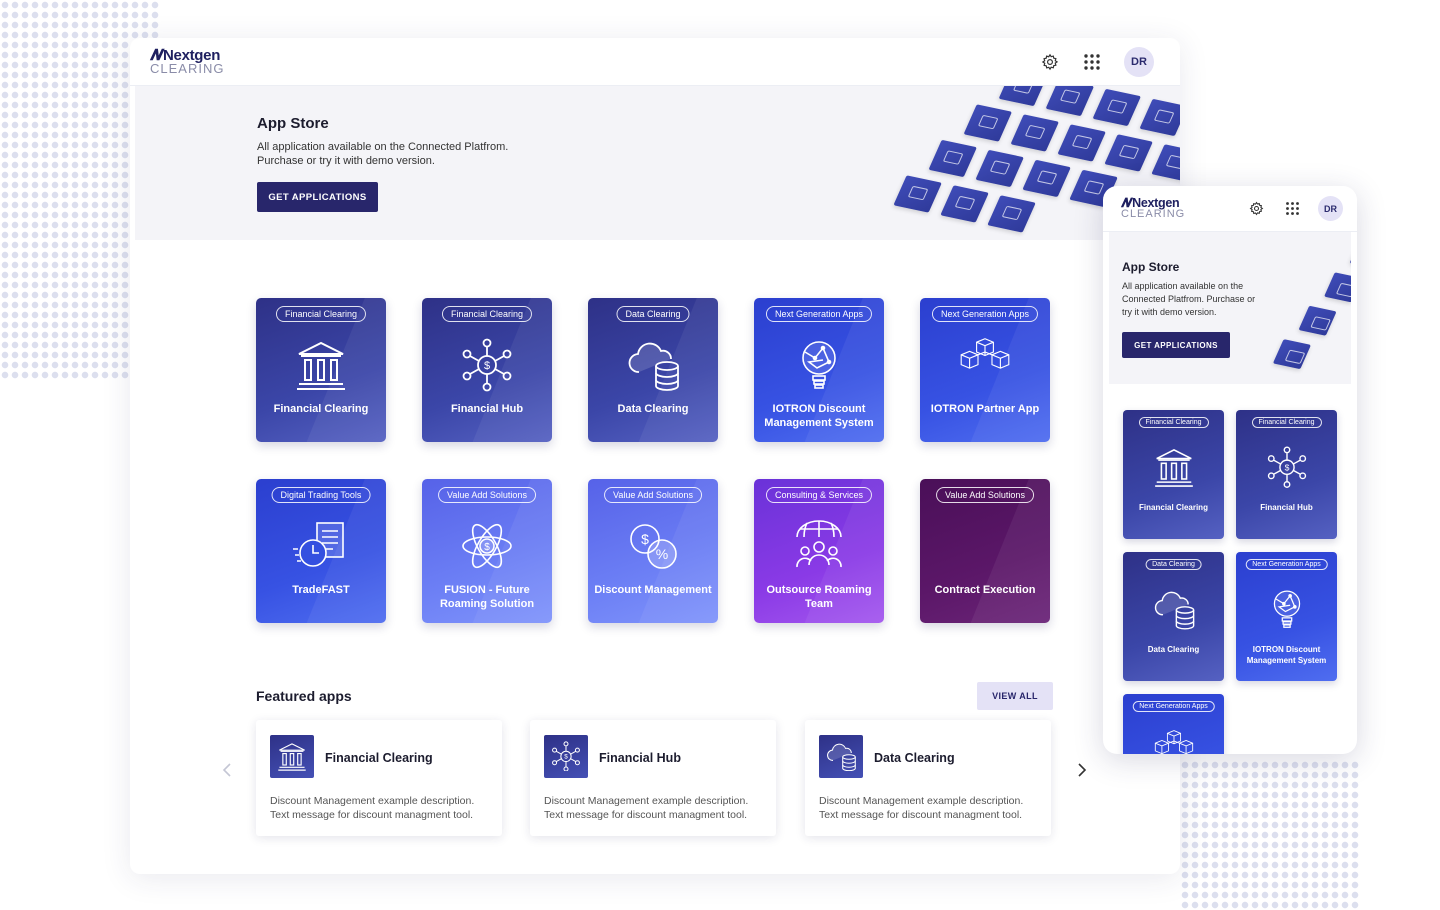 Image resolution: width=1440 pixels, height=910 pixels. I want to click on atom-dollar-icon: $, so click(487, 546).